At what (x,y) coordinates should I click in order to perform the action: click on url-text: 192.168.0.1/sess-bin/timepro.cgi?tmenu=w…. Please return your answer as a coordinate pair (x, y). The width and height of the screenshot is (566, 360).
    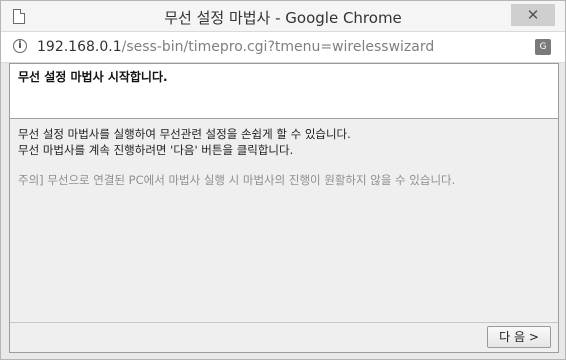
    Looking at the image, I should click on (235, 47).